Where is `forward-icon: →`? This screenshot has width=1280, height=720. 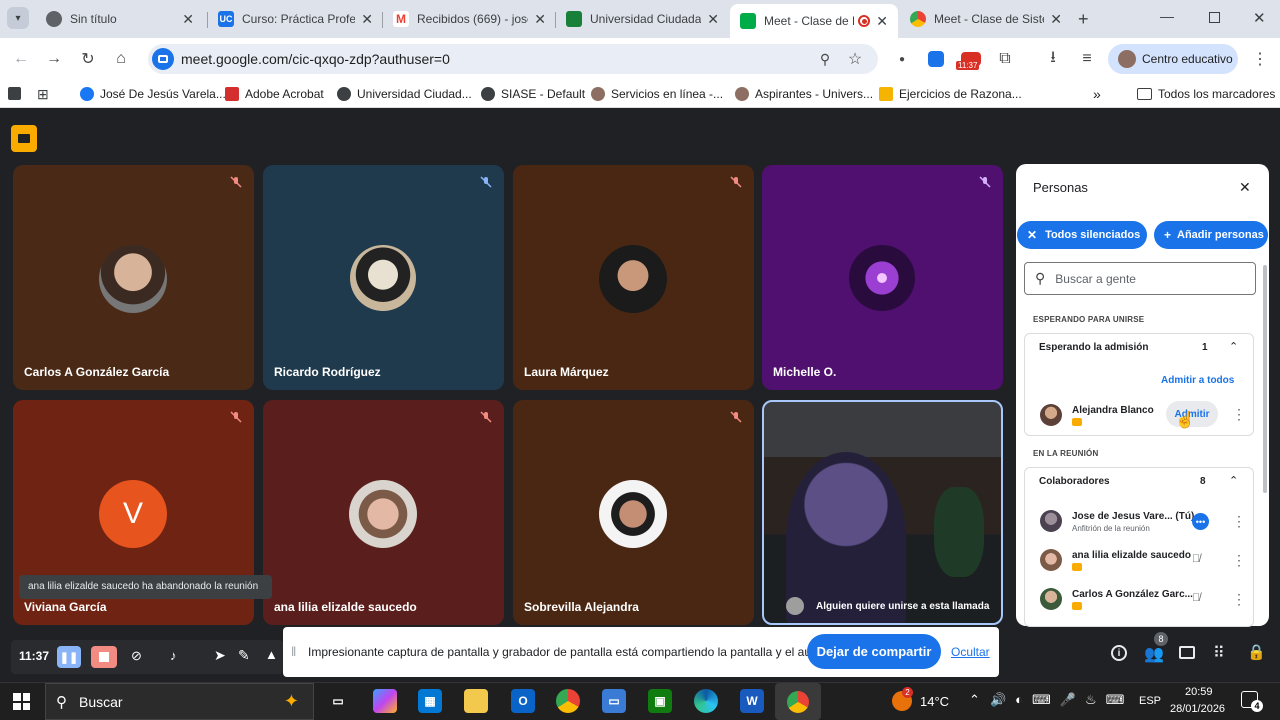
forward-icon: → is located at coordinates (54, 59).